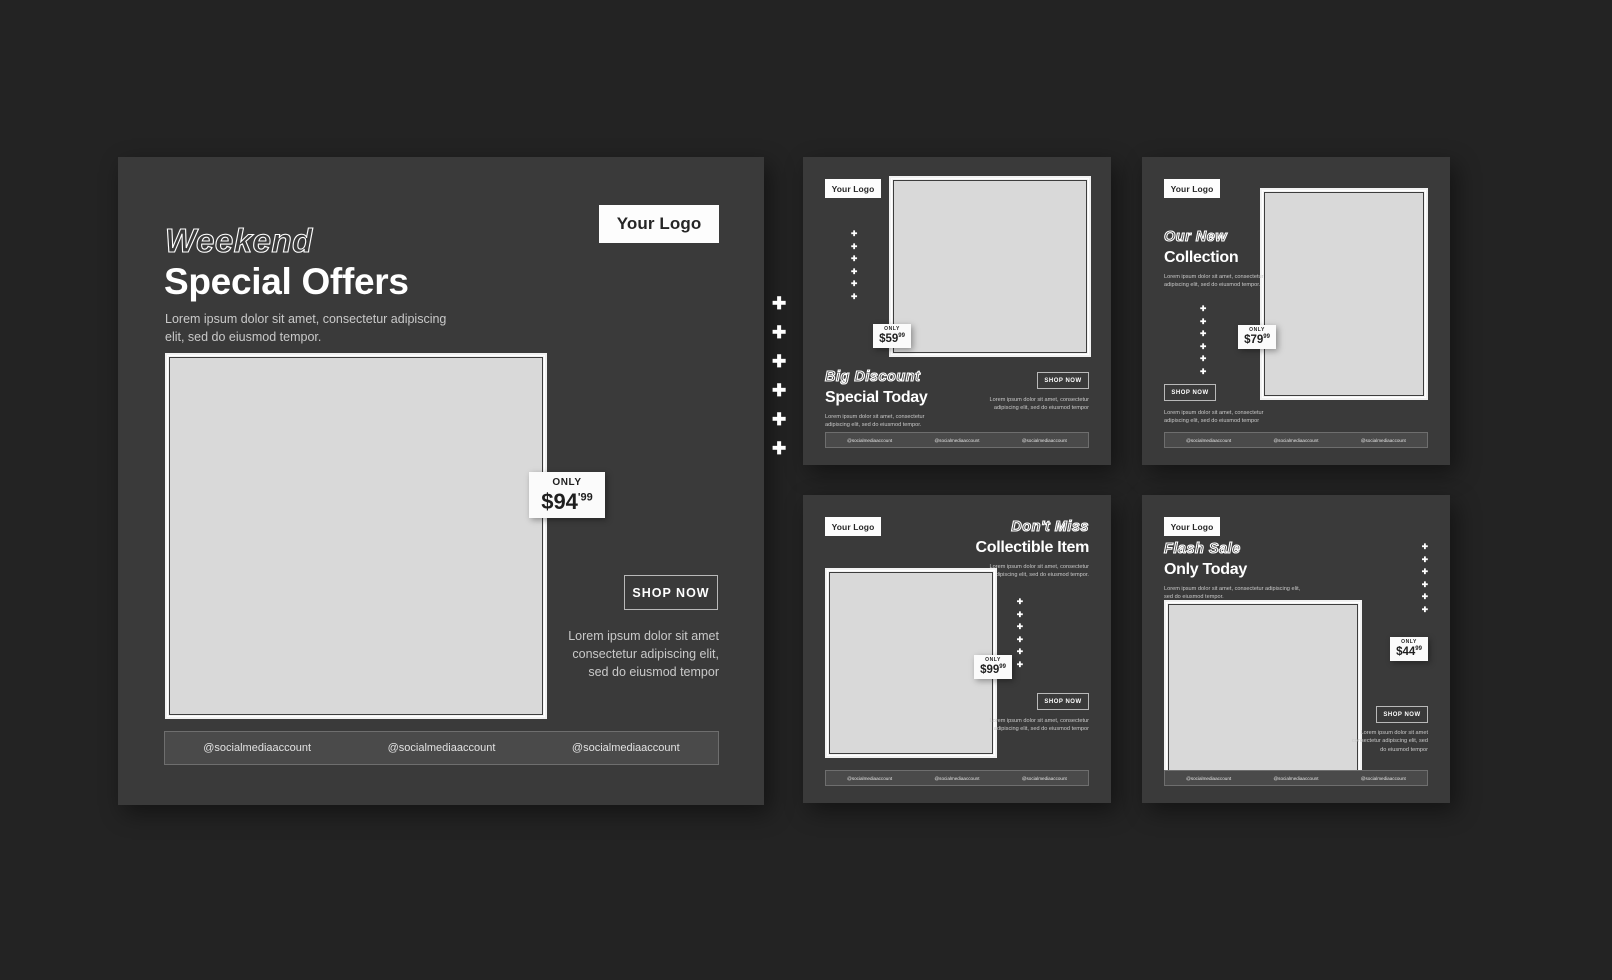  I want to click on card-title-solid: Special Today, so click(876, 397).